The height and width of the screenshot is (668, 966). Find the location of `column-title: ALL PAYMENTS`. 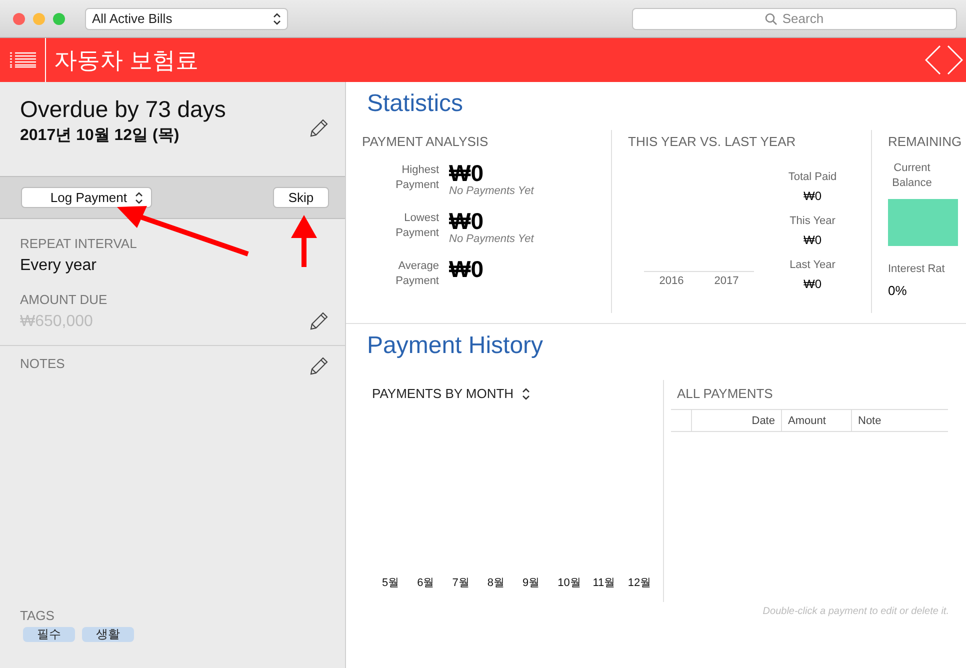

column-title: ALL PAYMENTS is located at coordinates (725, 393).